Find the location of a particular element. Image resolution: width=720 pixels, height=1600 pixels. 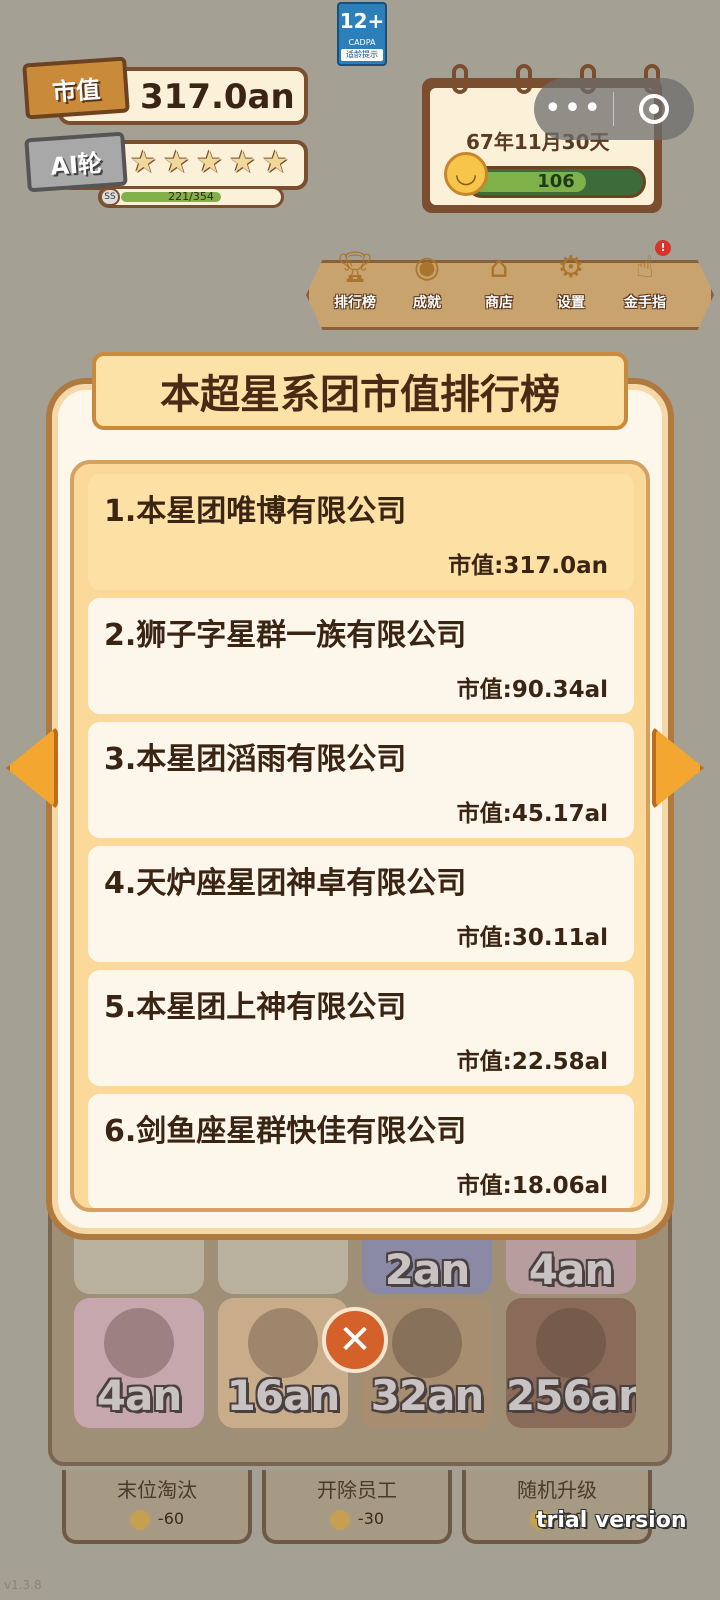

eliminate-last-button: 末位淘汰 -60 is located at coordinates (157, 1507).